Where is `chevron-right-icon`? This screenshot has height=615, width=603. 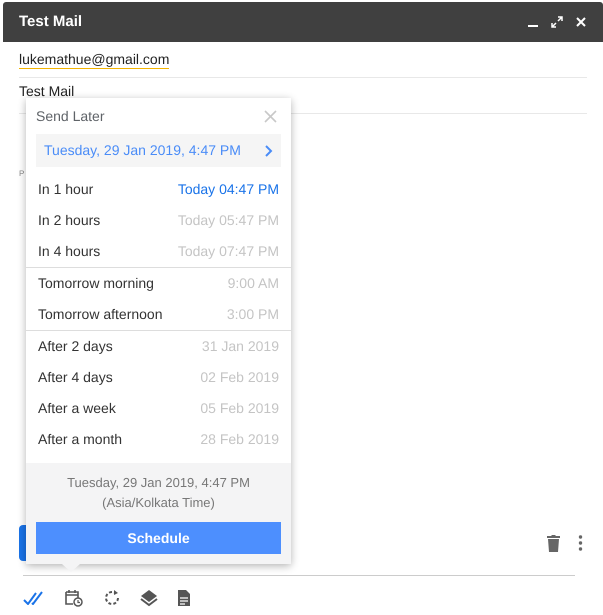
chevron-right-icon is located at coordinates (269, 150).